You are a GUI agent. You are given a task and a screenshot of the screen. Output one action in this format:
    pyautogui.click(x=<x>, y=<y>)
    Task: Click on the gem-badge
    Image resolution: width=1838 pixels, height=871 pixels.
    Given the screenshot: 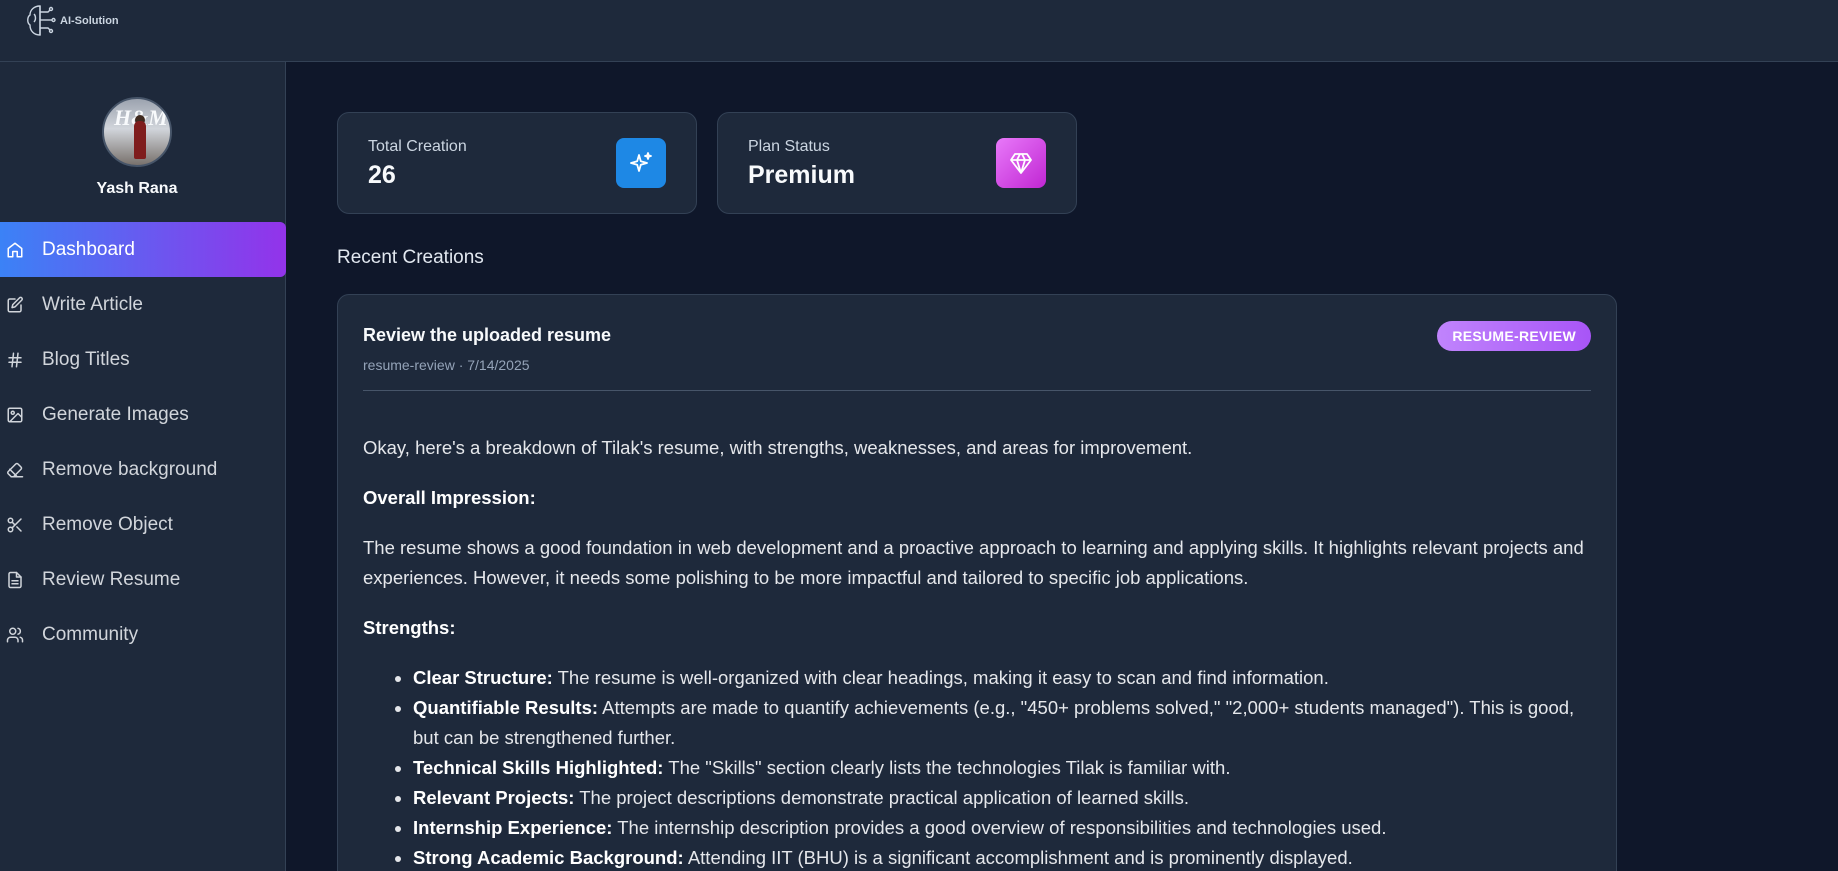 What is the action you would take?
    pyautogui.click(x=1021, y=163)
    